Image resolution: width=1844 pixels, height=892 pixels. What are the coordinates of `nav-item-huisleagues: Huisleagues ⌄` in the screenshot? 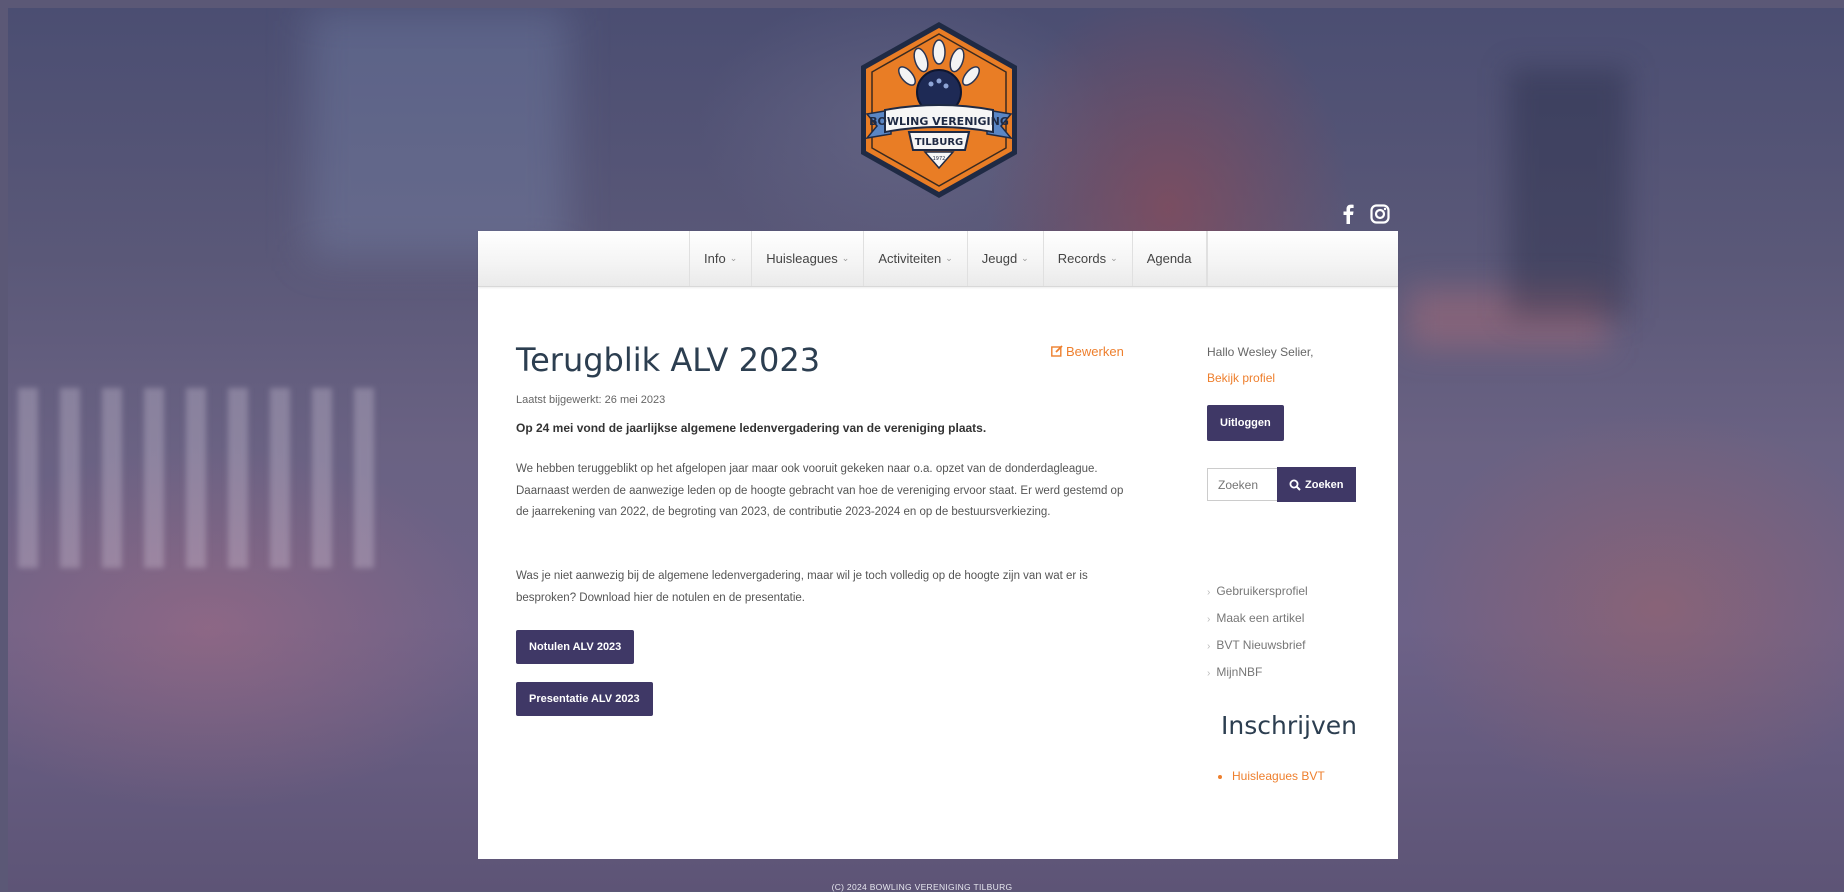 It's located at (808, 258).